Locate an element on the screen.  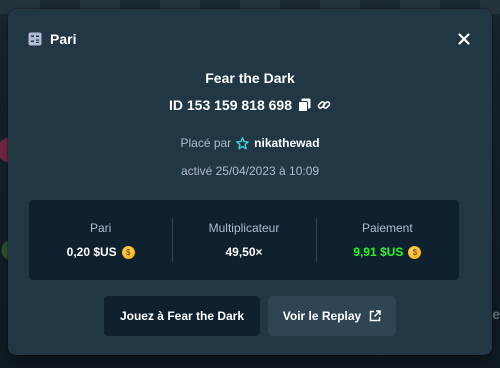
stat-payout: Paiement 9,91 $US $ is located at coordinates (387, 240).